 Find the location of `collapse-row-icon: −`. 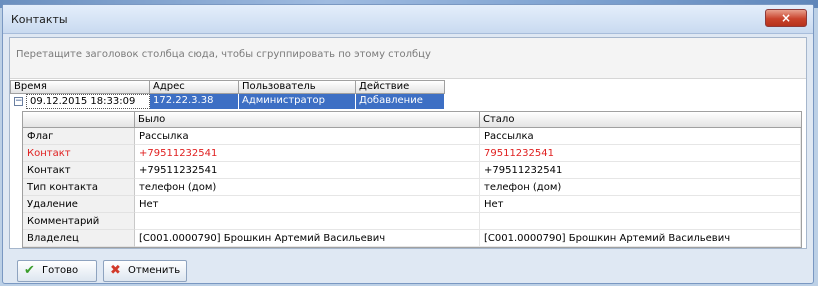

collapse-row-icon: − is located at coordinates (18, 101).